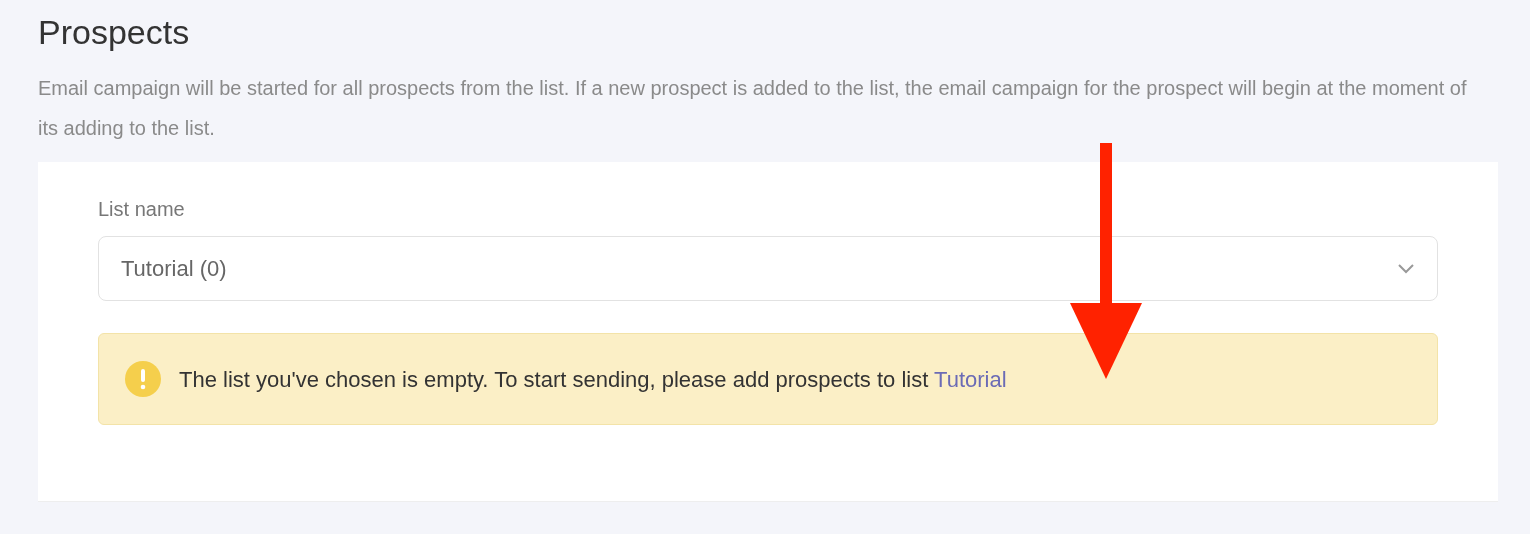 The image size is (1530, 534). What do you see at coordinates (768, 268) in the screenshot?
I see `list-select: Tutorial (0)` at bounding box center [768, 268].